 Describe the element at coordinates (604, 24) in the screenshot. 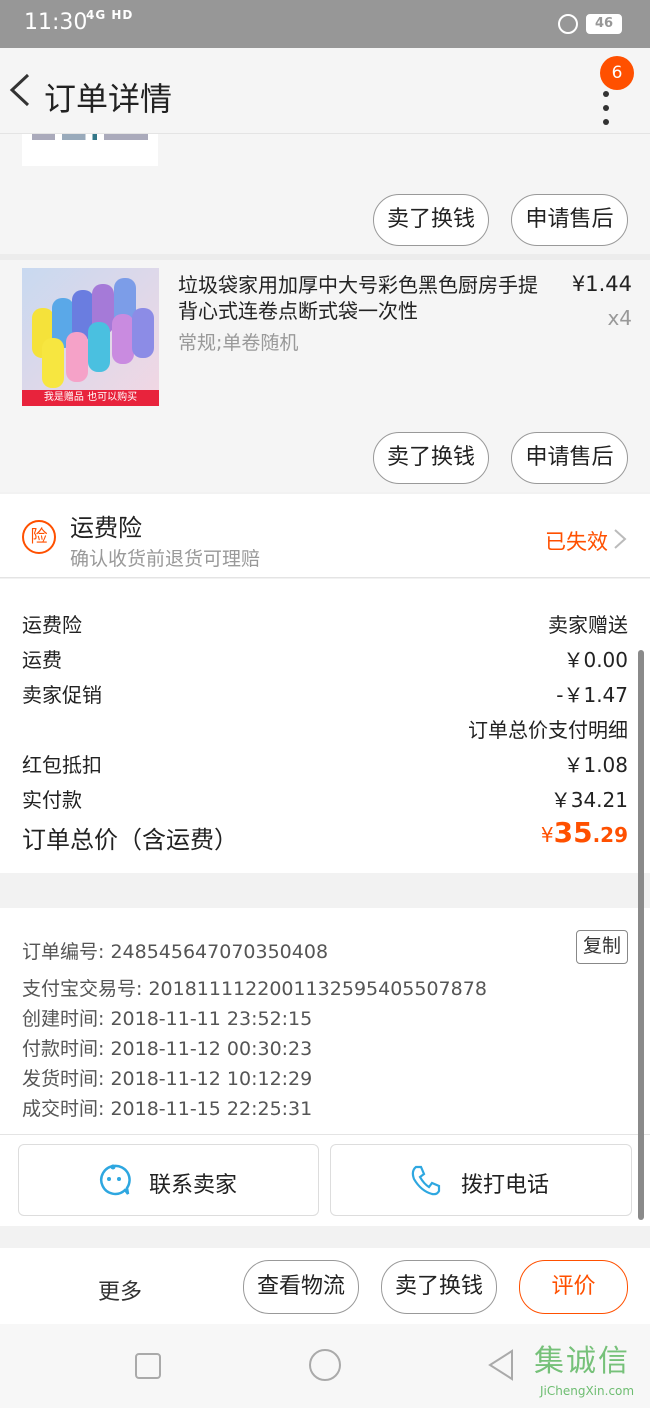

I see `battery-icon: 46` at that location.